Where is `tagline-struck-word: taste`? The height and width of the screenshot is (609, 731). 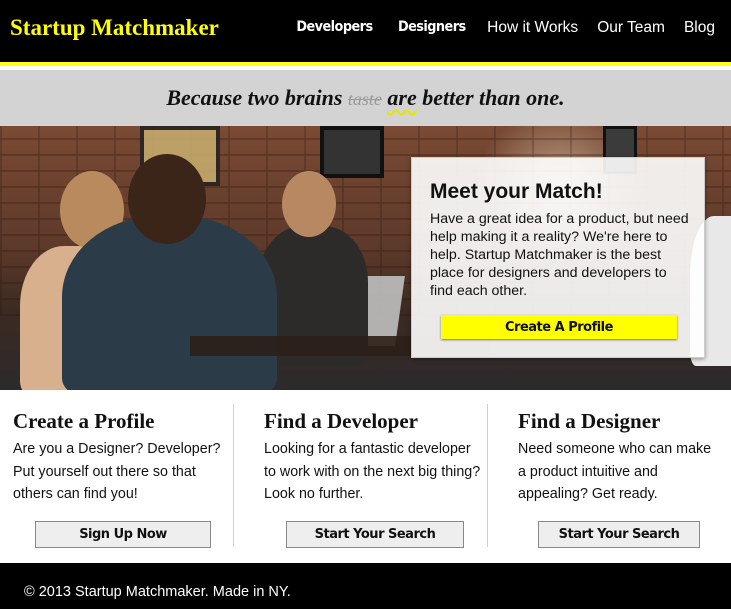
tagline-struck-word: taste is located at coordinates (364, 99).